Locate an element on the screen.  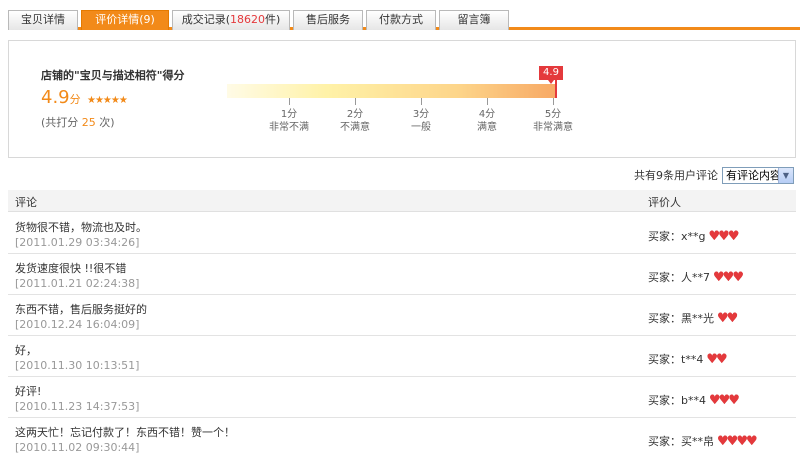
table-row: 好评! [2010.11.23 14:37:53] 买家：b**4 ♥ ♥ ♥ is located at coordinates (402, 397).